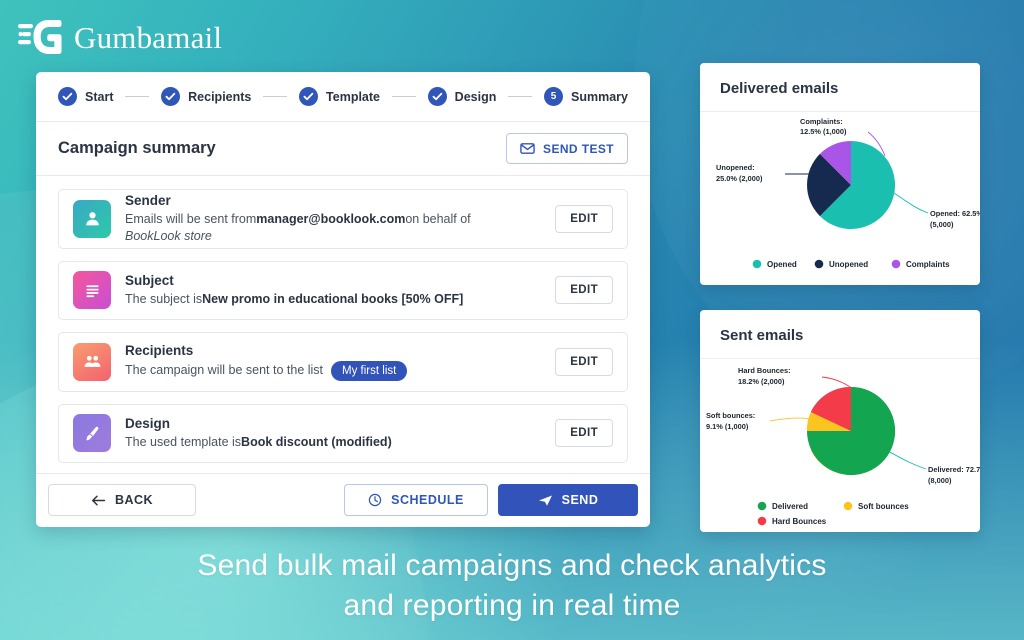  I want to click on step-label: Summary, so click(600, 96).